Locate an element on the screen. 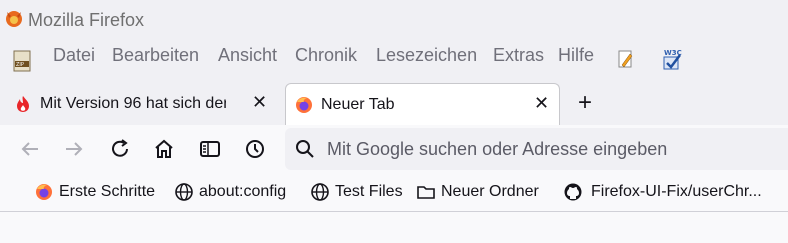  back-icon is located at coordinates (30, 149).